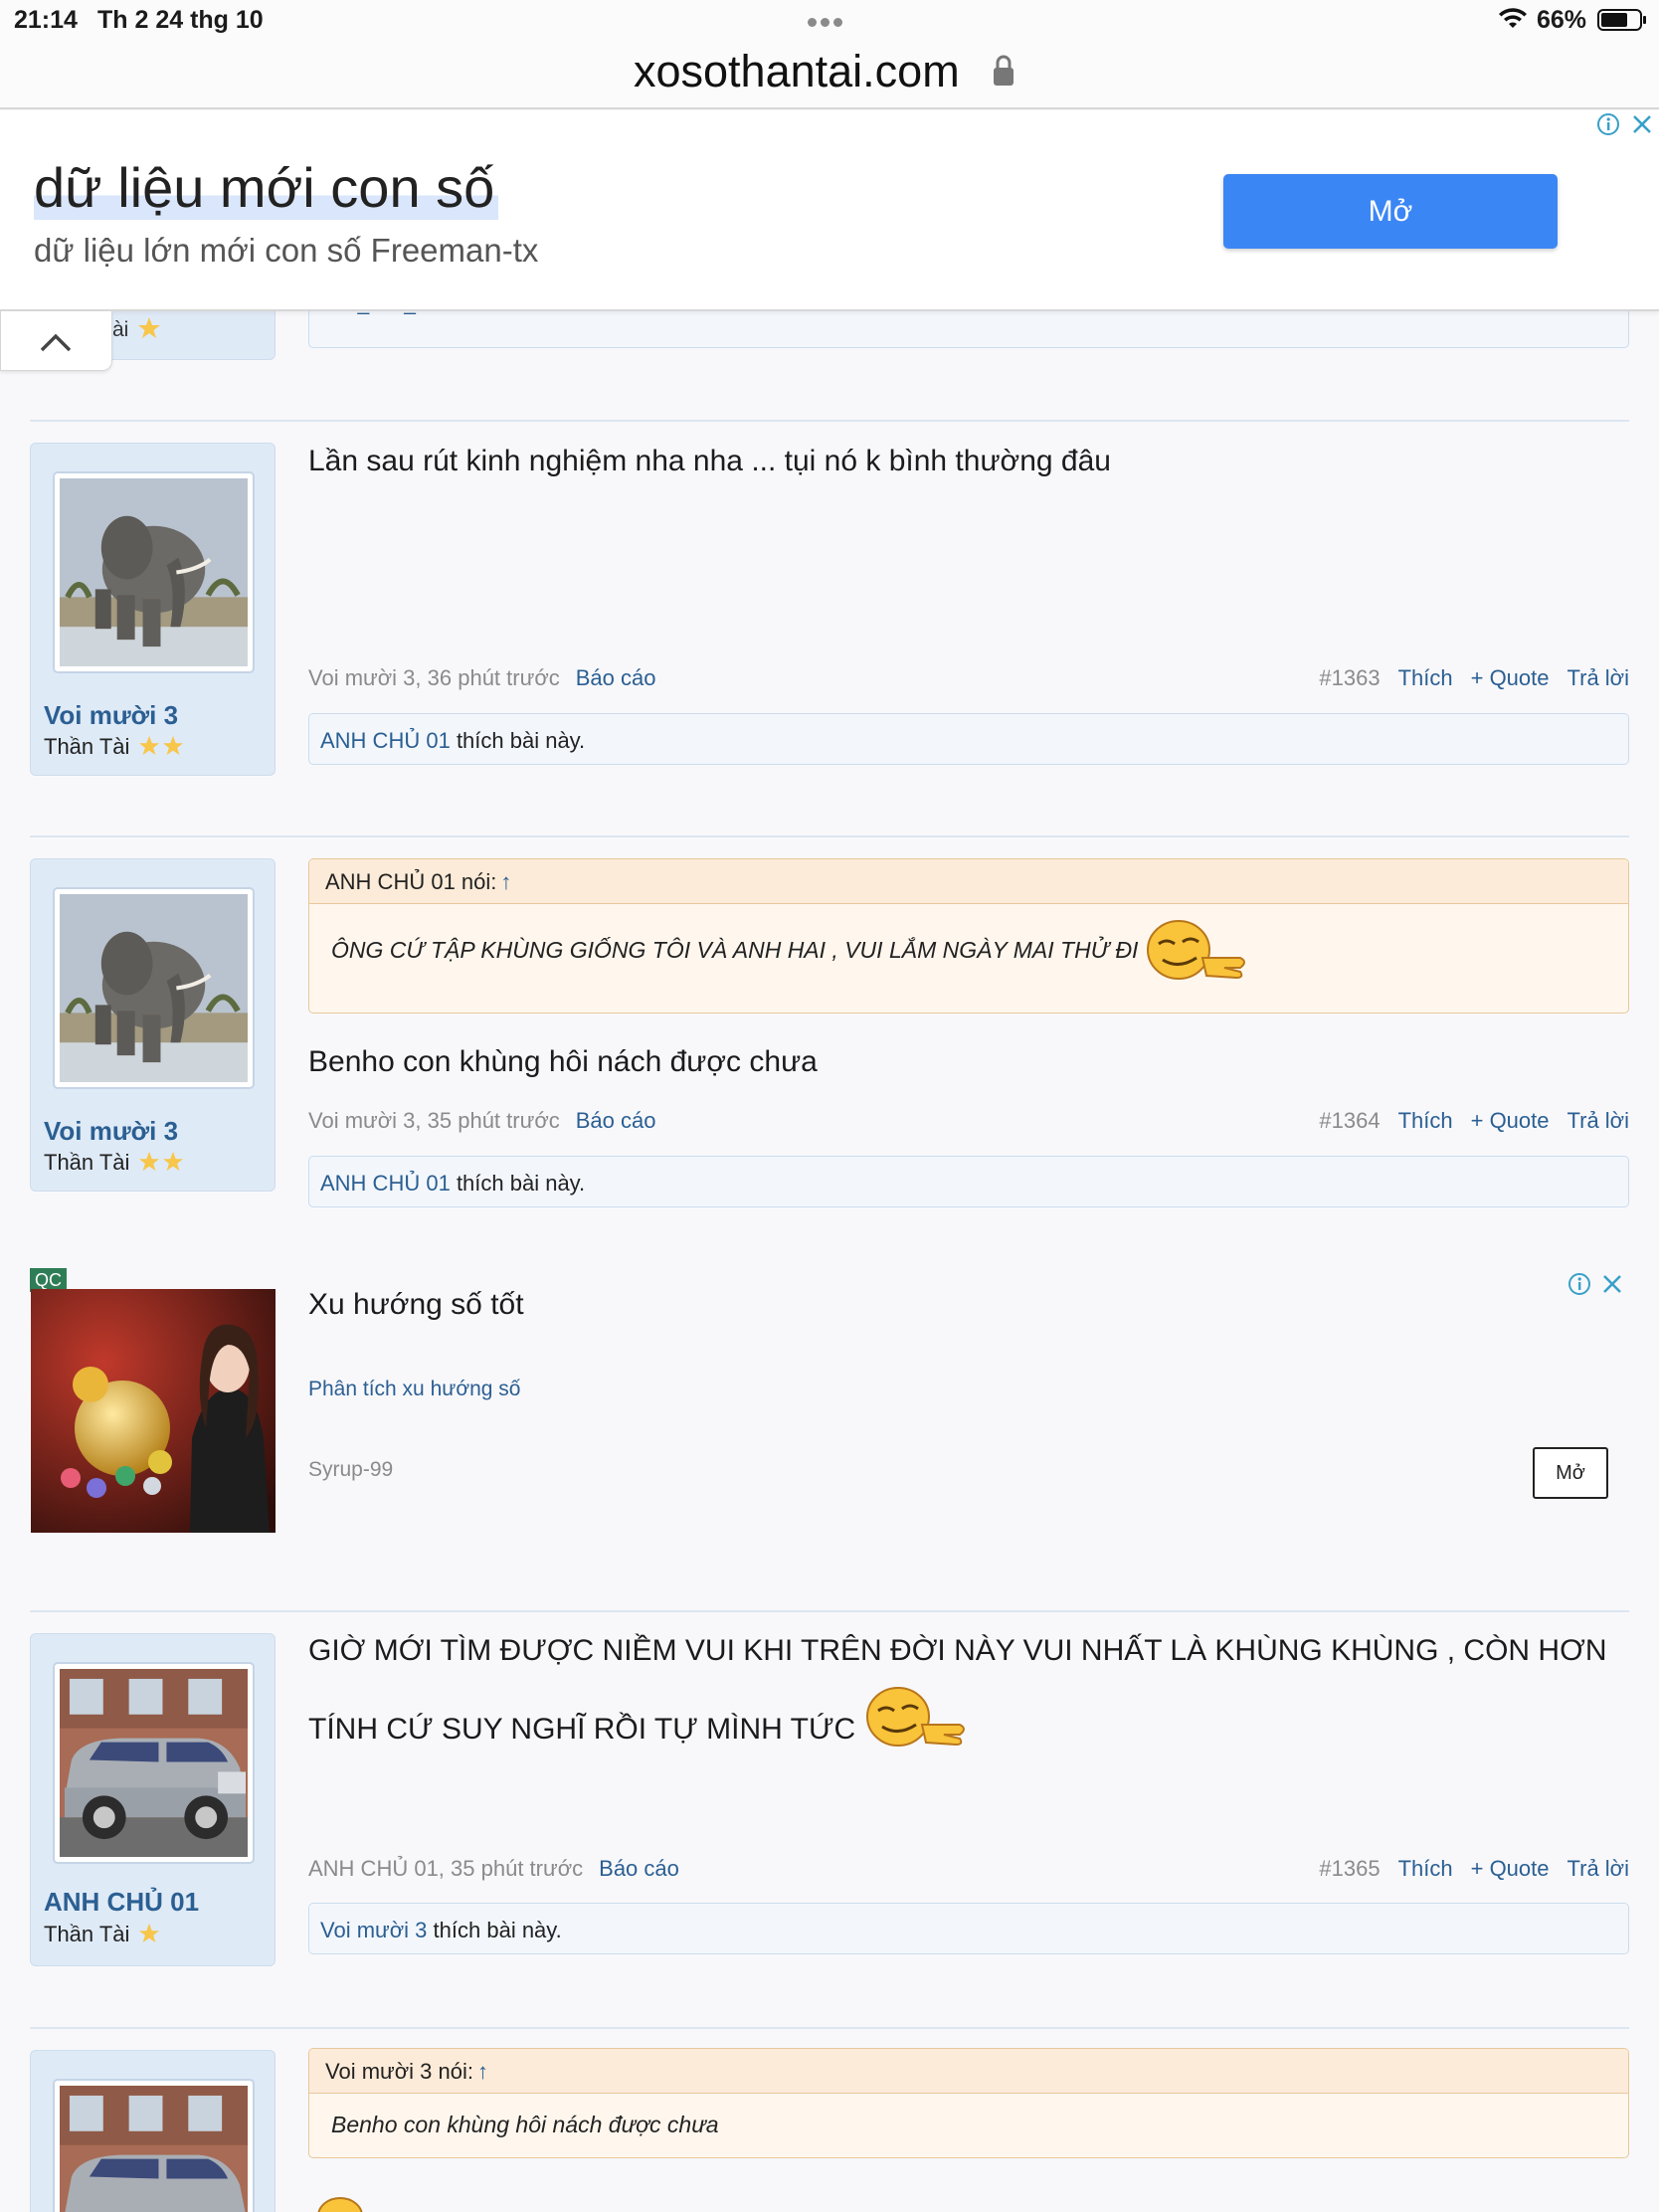 This screenshot has width=1659, height=2212. I want to click on ad-image, so click(153, 1411).